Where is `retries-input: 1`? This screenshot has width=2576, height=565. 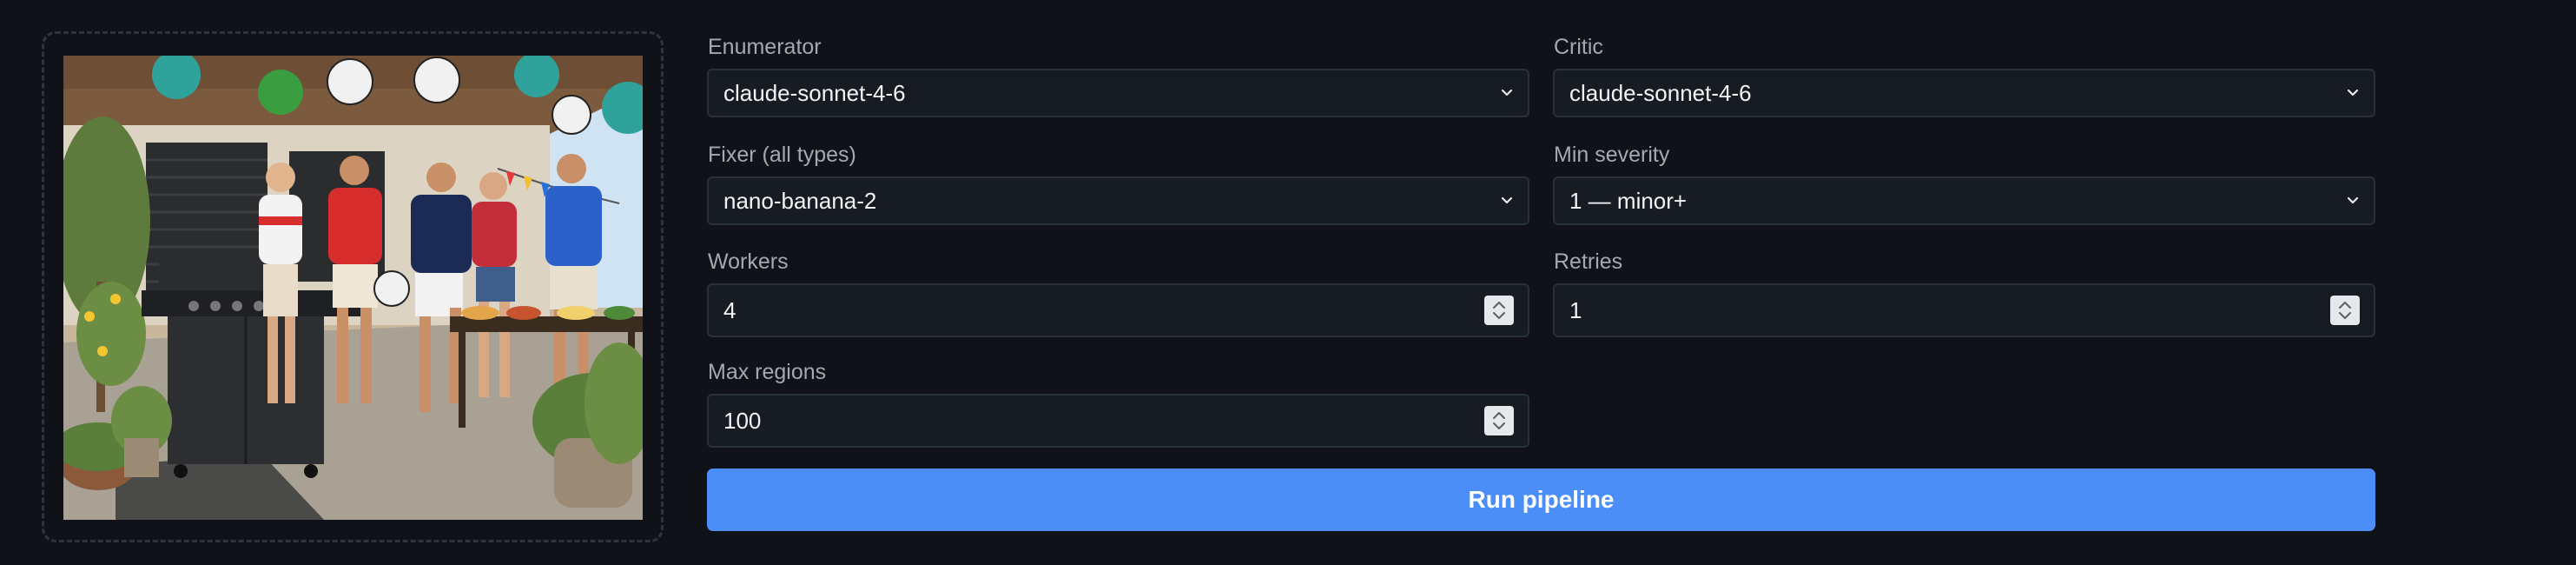
retries-input: 1 is located at coordinates (1964, 310).